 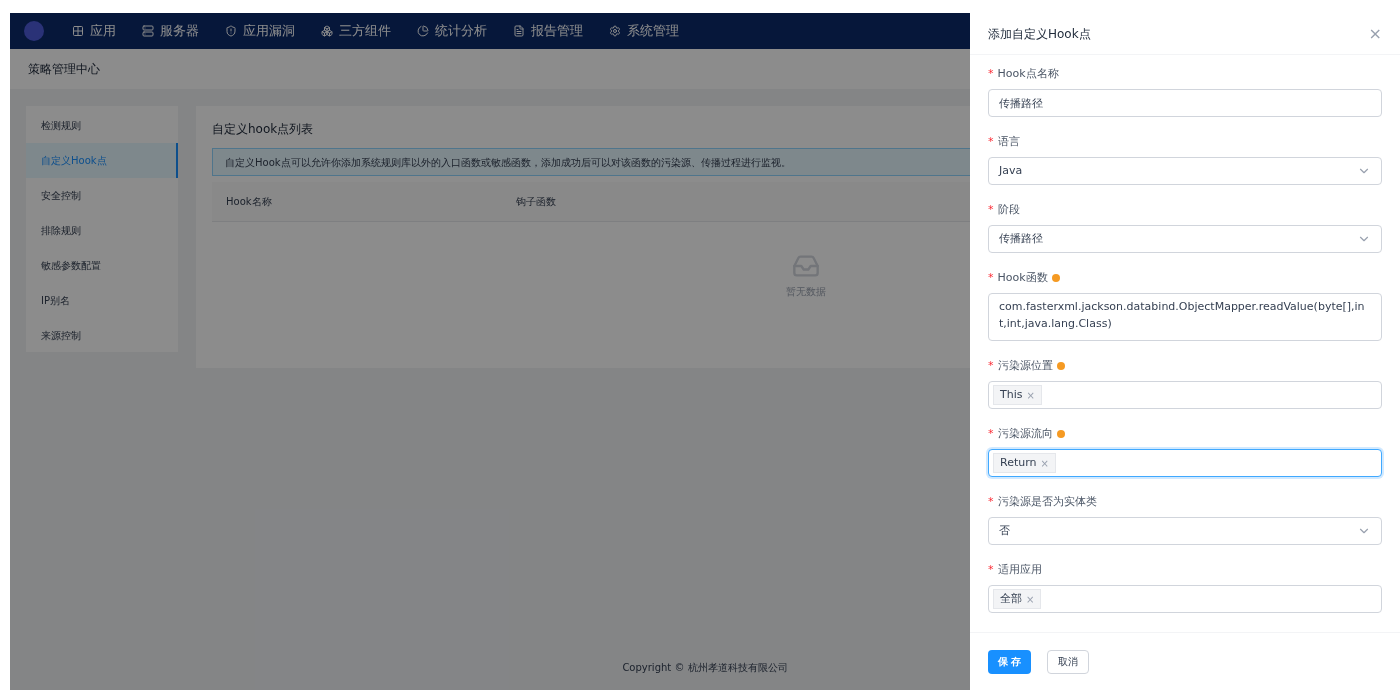 I want to click on tag-select-field: This ×, so click(x=1185, y=395).